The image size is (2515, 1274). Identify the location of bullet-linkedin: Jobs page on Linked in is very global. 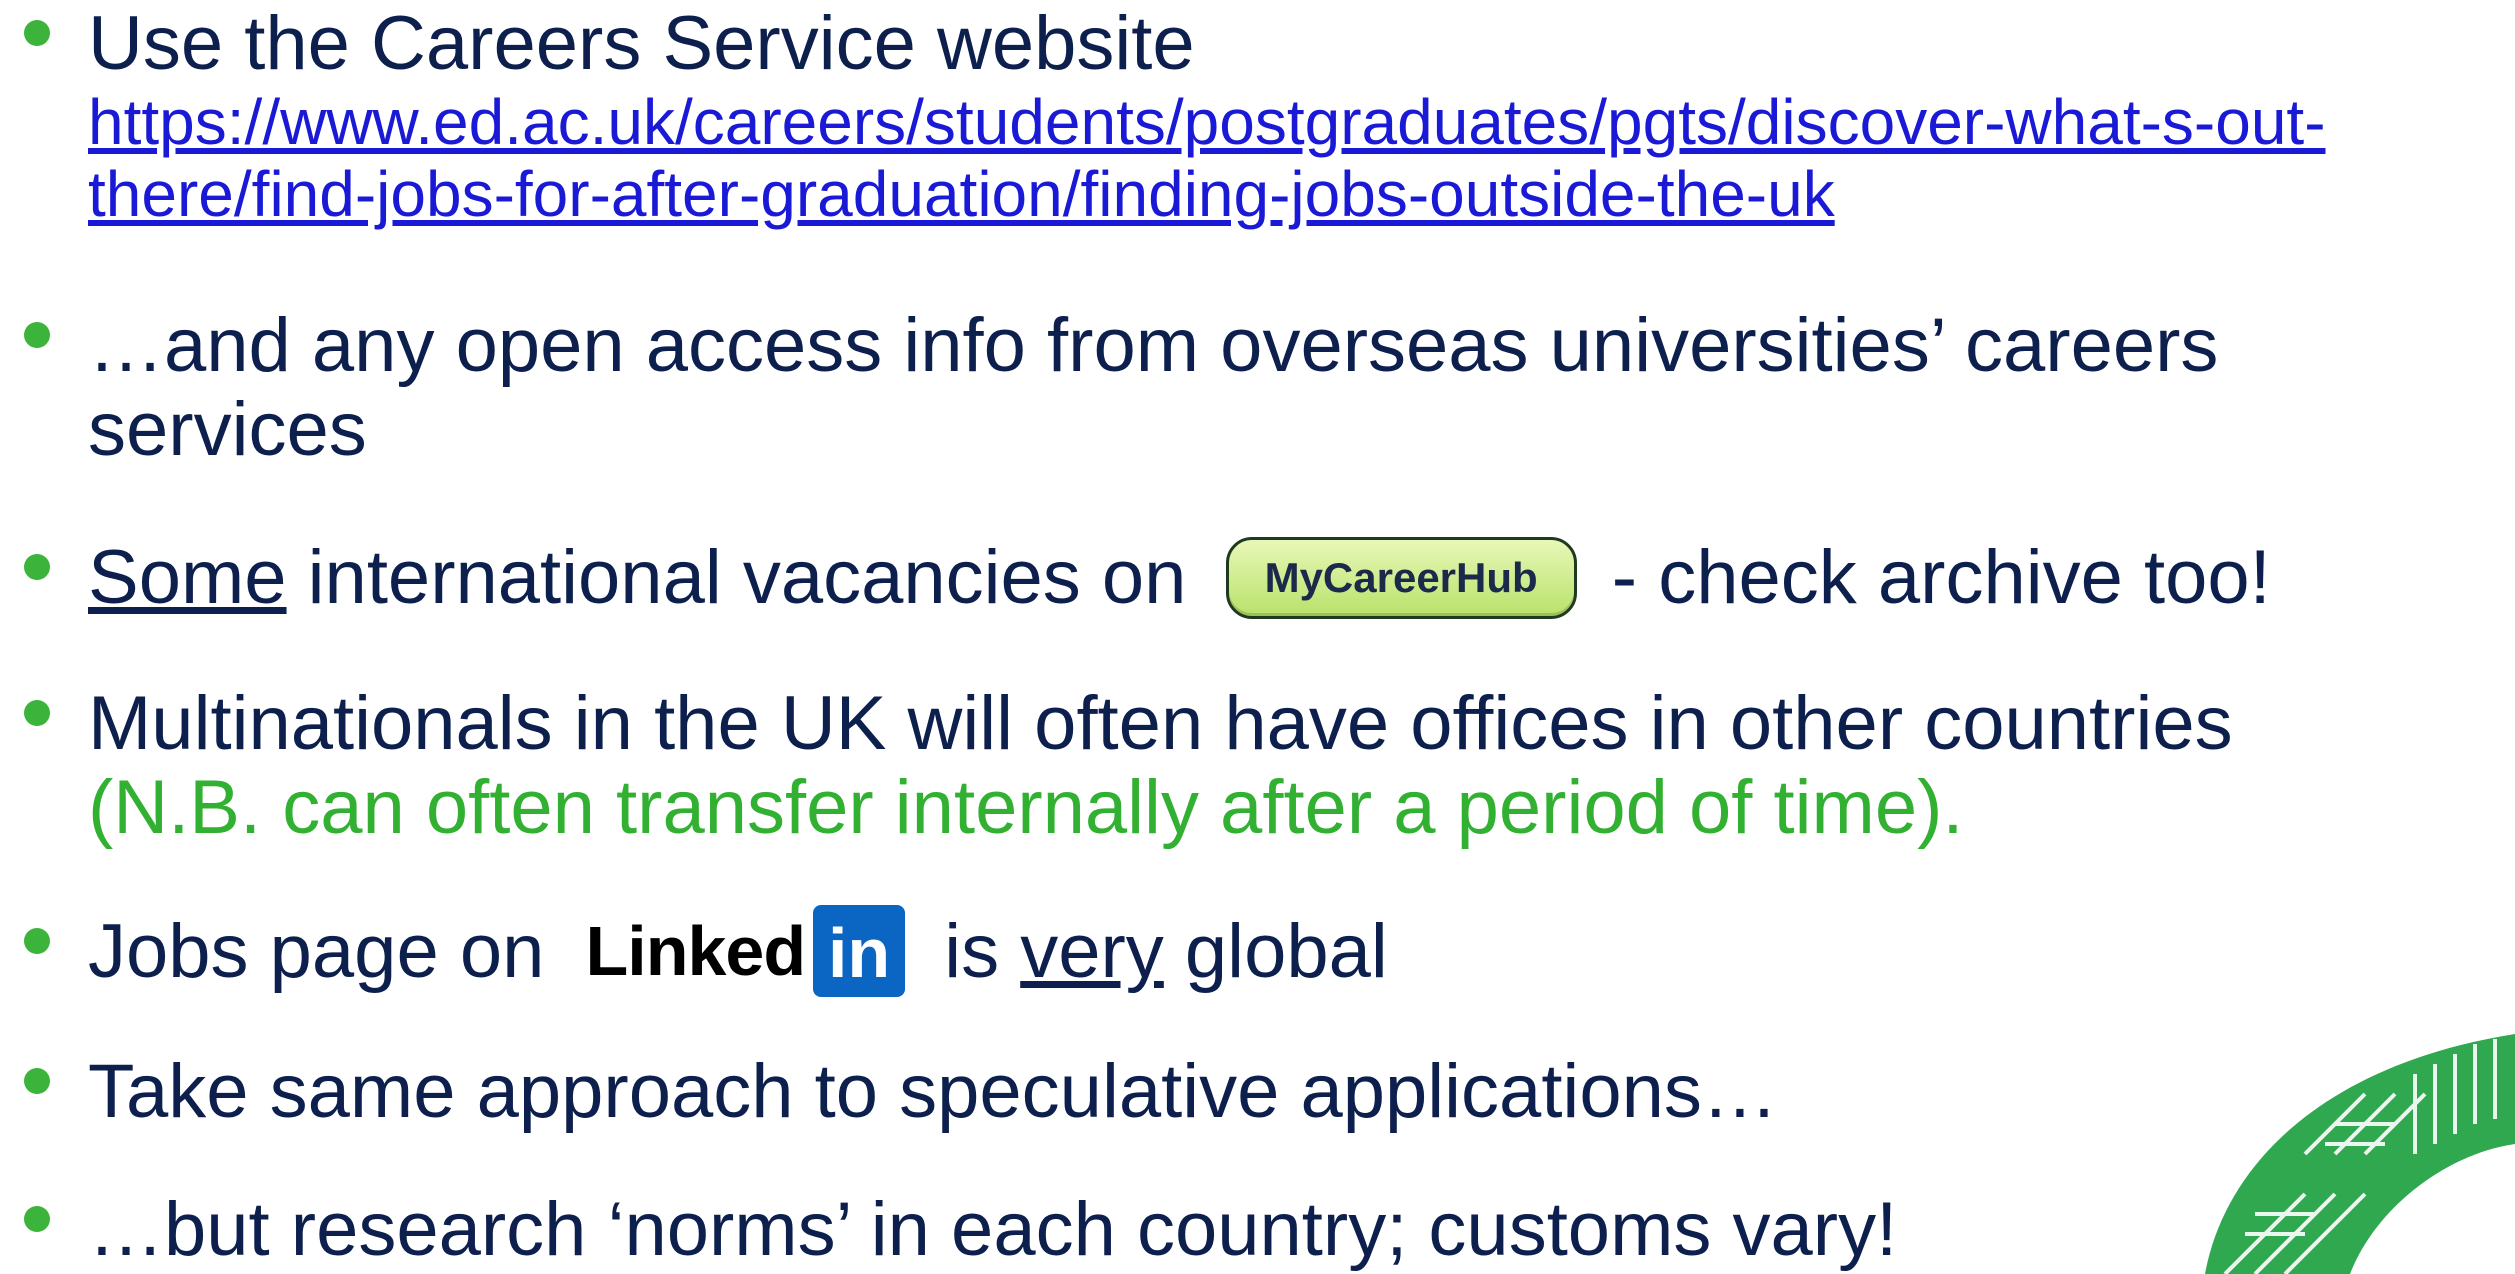
(1239, 950).